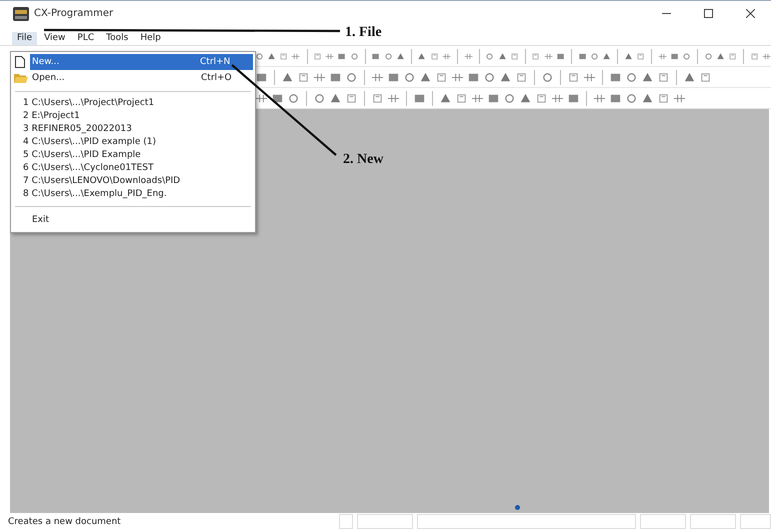 The height and width of the screenshot is (530, 771). I want to click on close-icon, so click(750, 13).